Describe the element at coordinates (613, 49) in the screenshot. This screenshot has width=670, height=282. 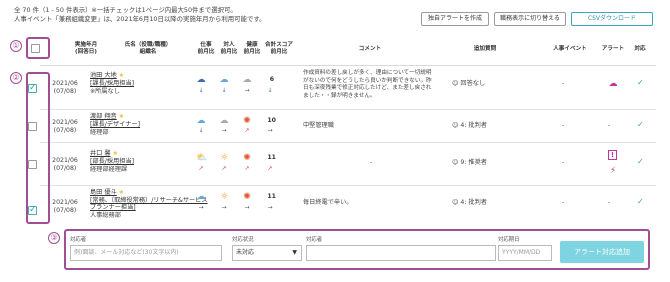
I see `header-alert: アラート` at that location.